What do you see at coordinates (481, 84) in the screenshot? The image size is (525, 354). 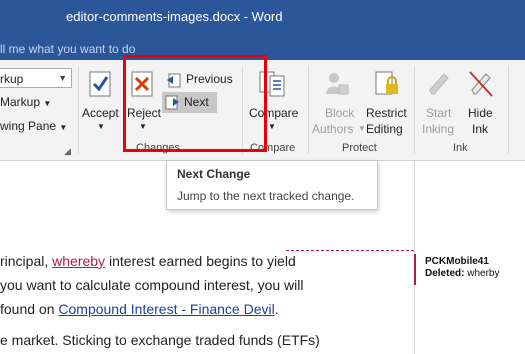 I see `hide-ink-icon` at bounding box center [481, 84].